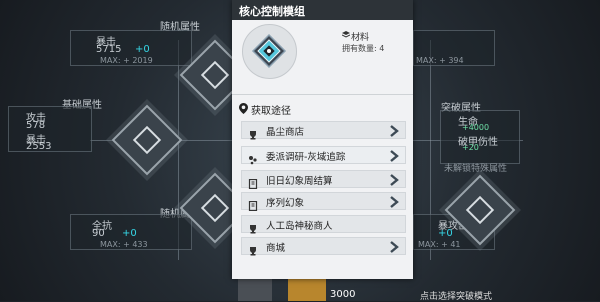  I want to click on core-module-icon, so click(269, 51).